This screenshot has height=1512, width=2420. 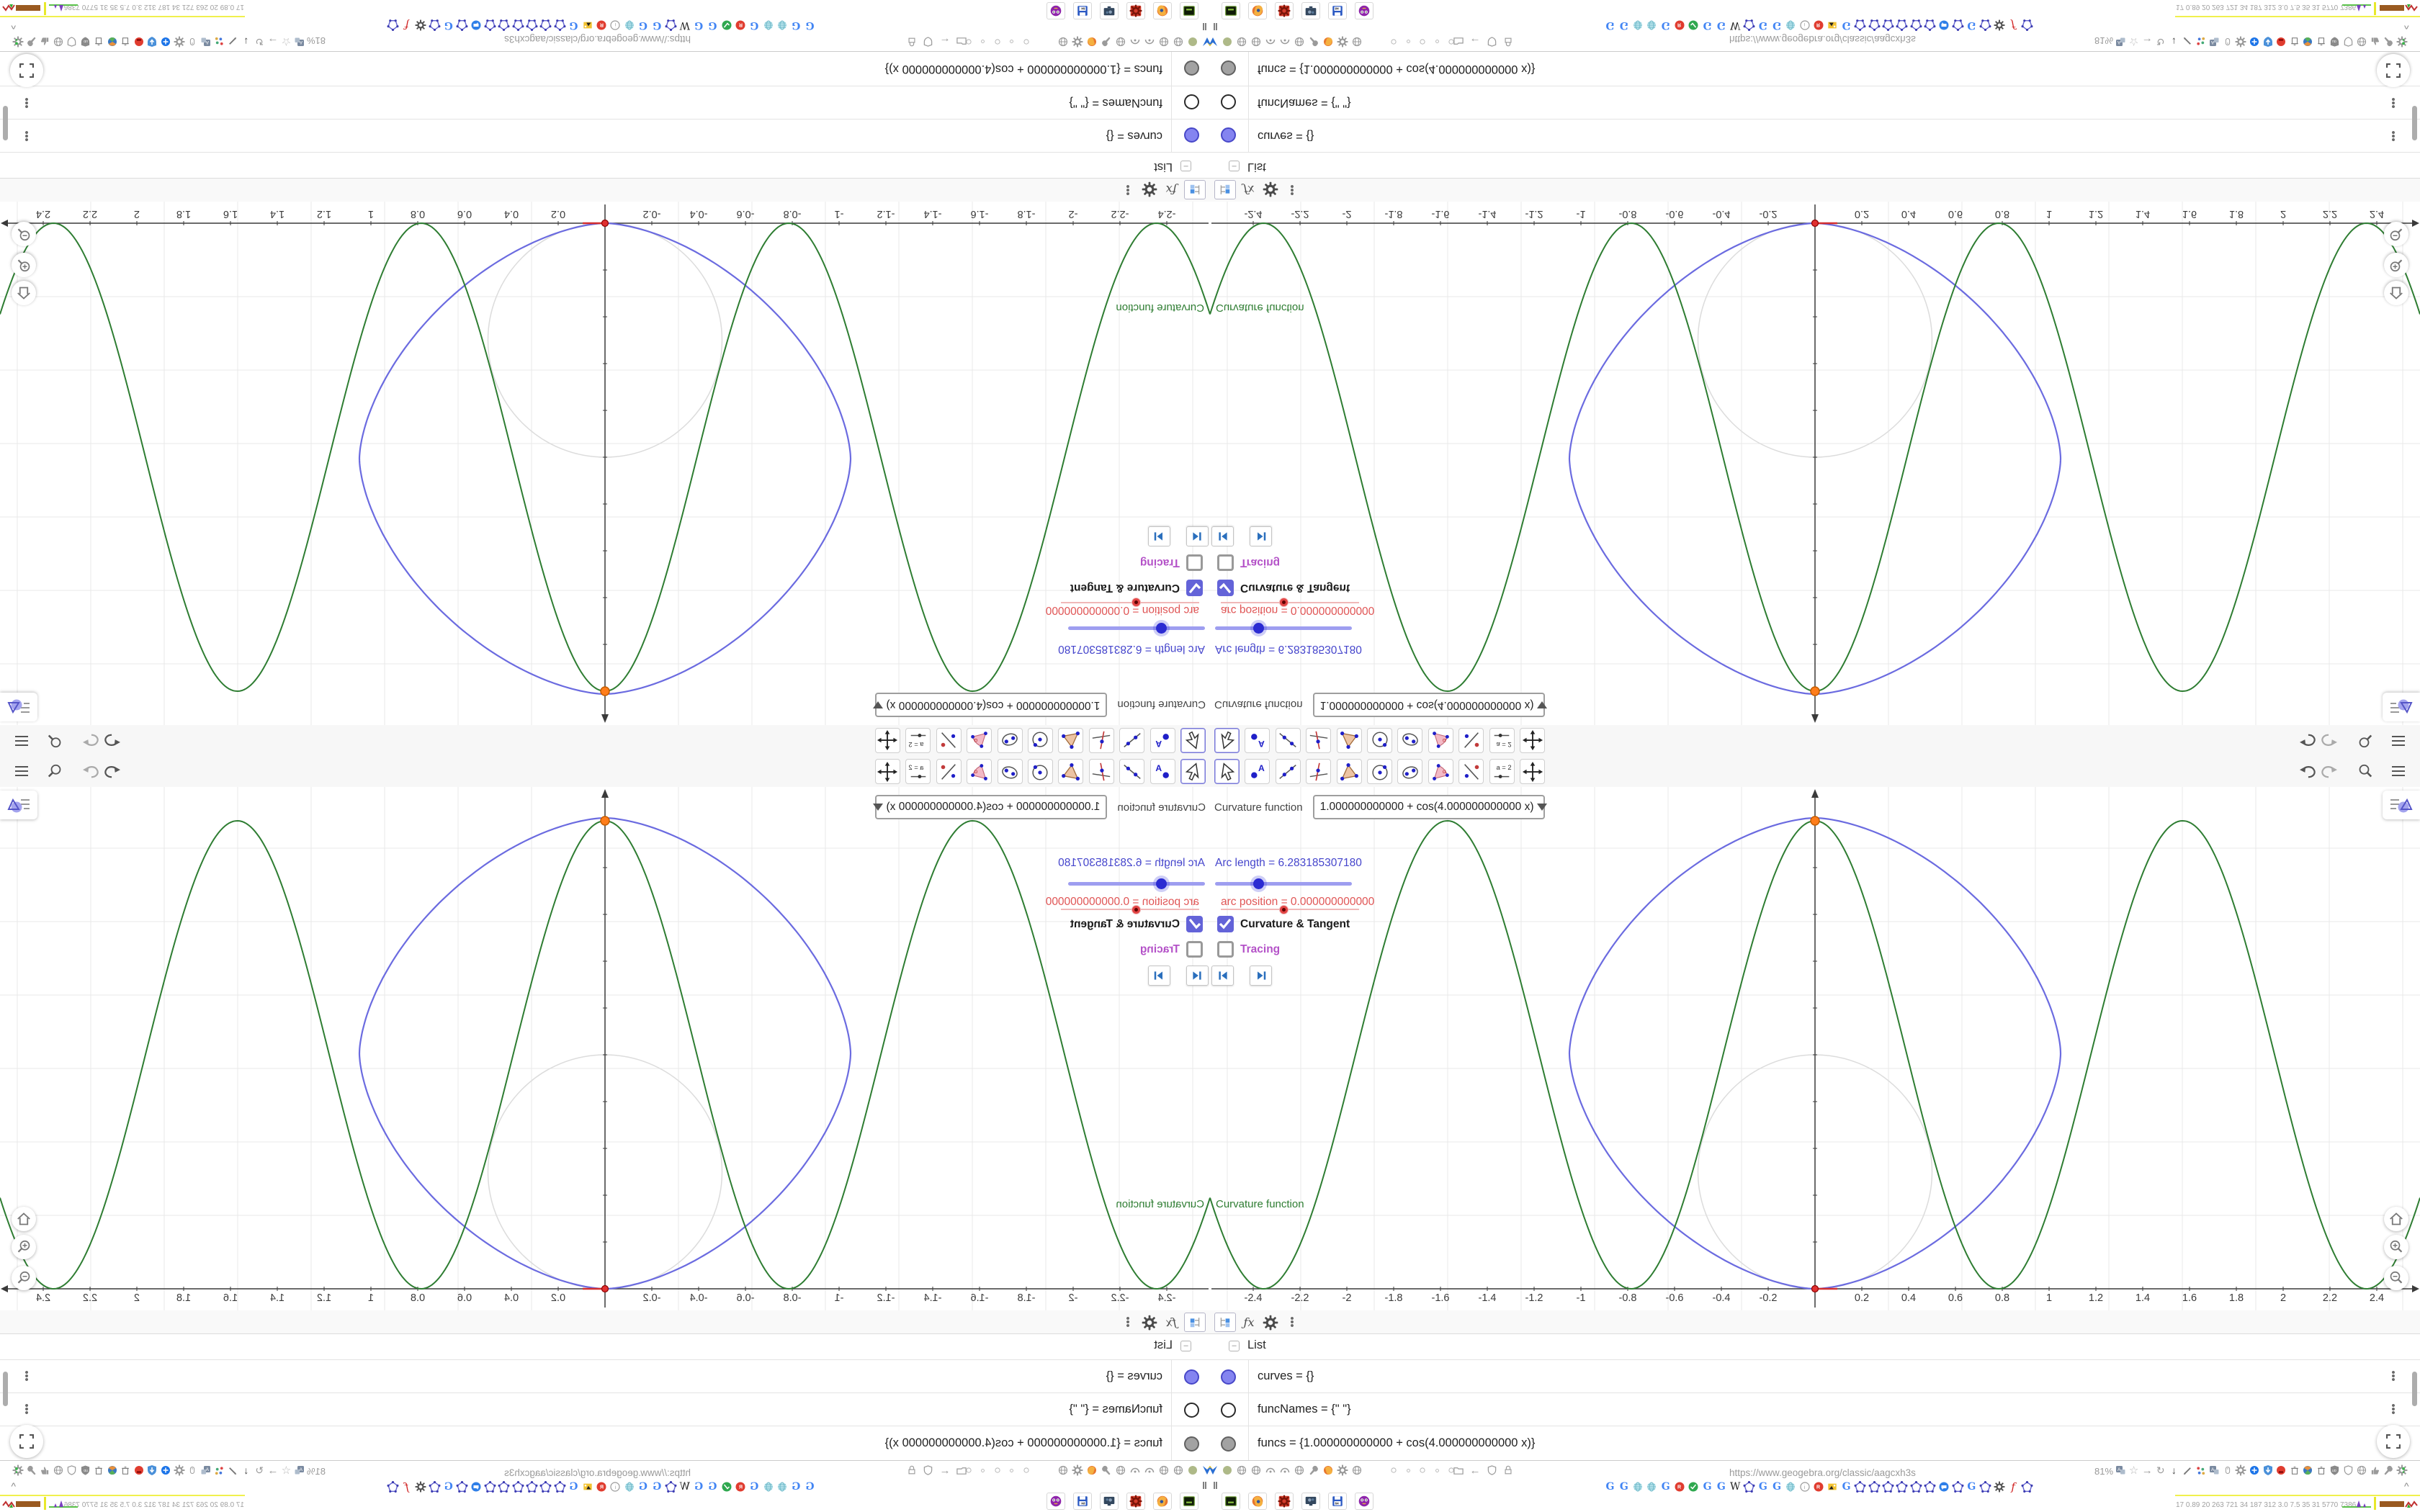 I want to click on favicon-gear2, so click(x=1999, y=25).